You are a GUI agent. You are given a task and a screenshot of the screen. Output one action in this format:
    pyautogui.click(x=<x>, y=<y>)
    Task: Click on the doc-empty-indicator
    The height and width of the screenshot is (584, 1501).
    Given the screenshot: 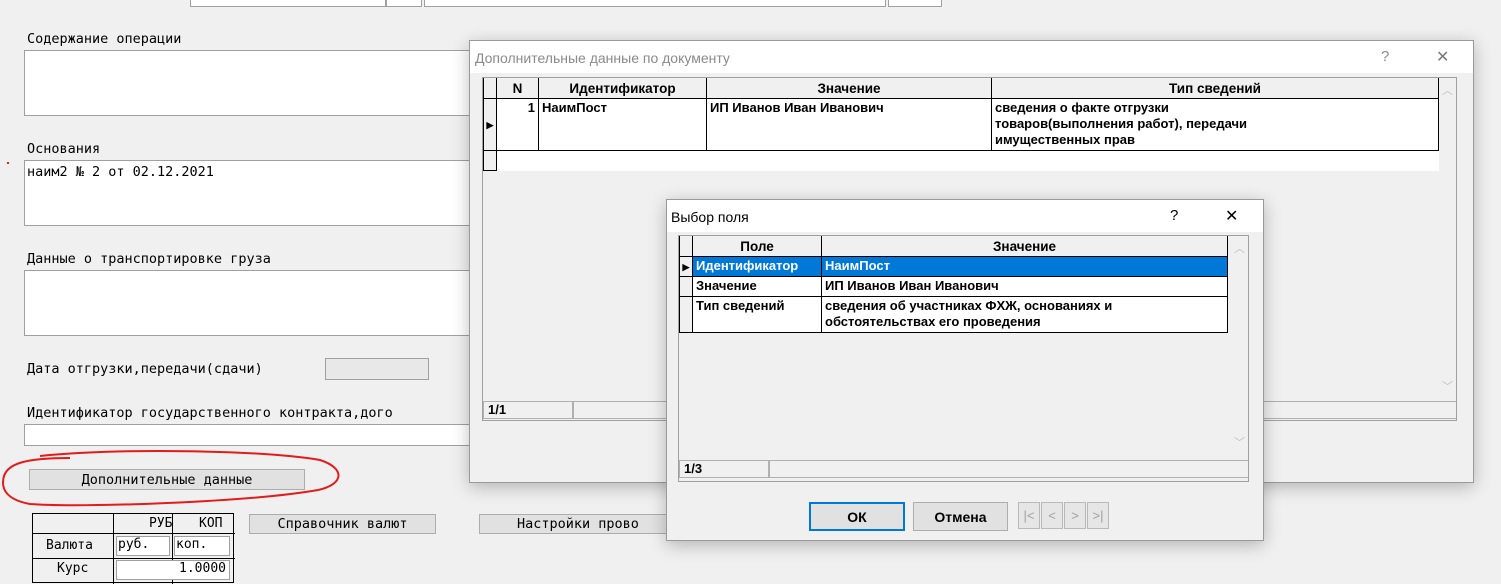 What is the action you would take?
    pyautogui.click(x=490, y=160)
    